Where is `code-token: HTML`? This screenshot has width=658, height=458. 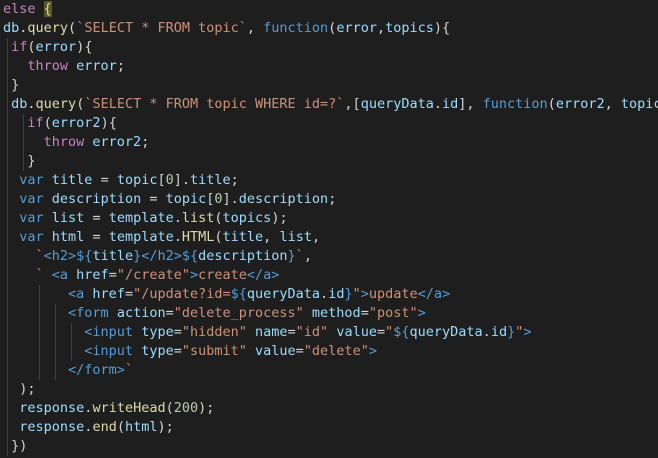 code-token: HTML is located at coordinates (198, 237).